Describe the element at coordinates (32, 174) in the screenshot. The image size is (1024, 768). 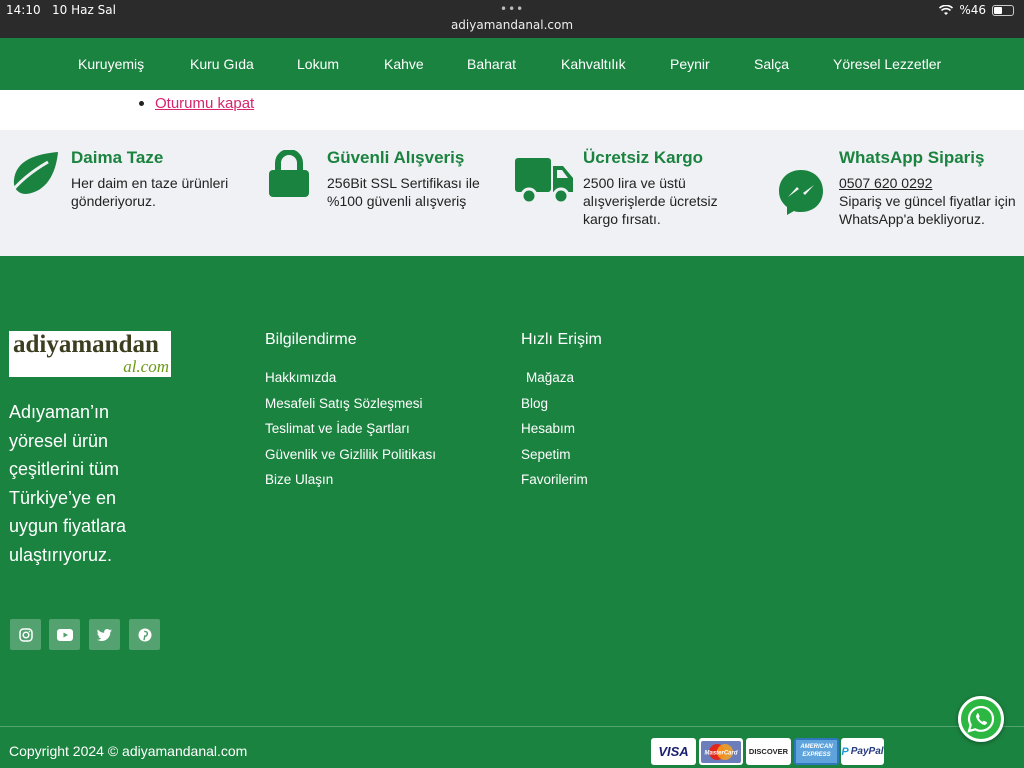
I see `leaf-icon` at that location.